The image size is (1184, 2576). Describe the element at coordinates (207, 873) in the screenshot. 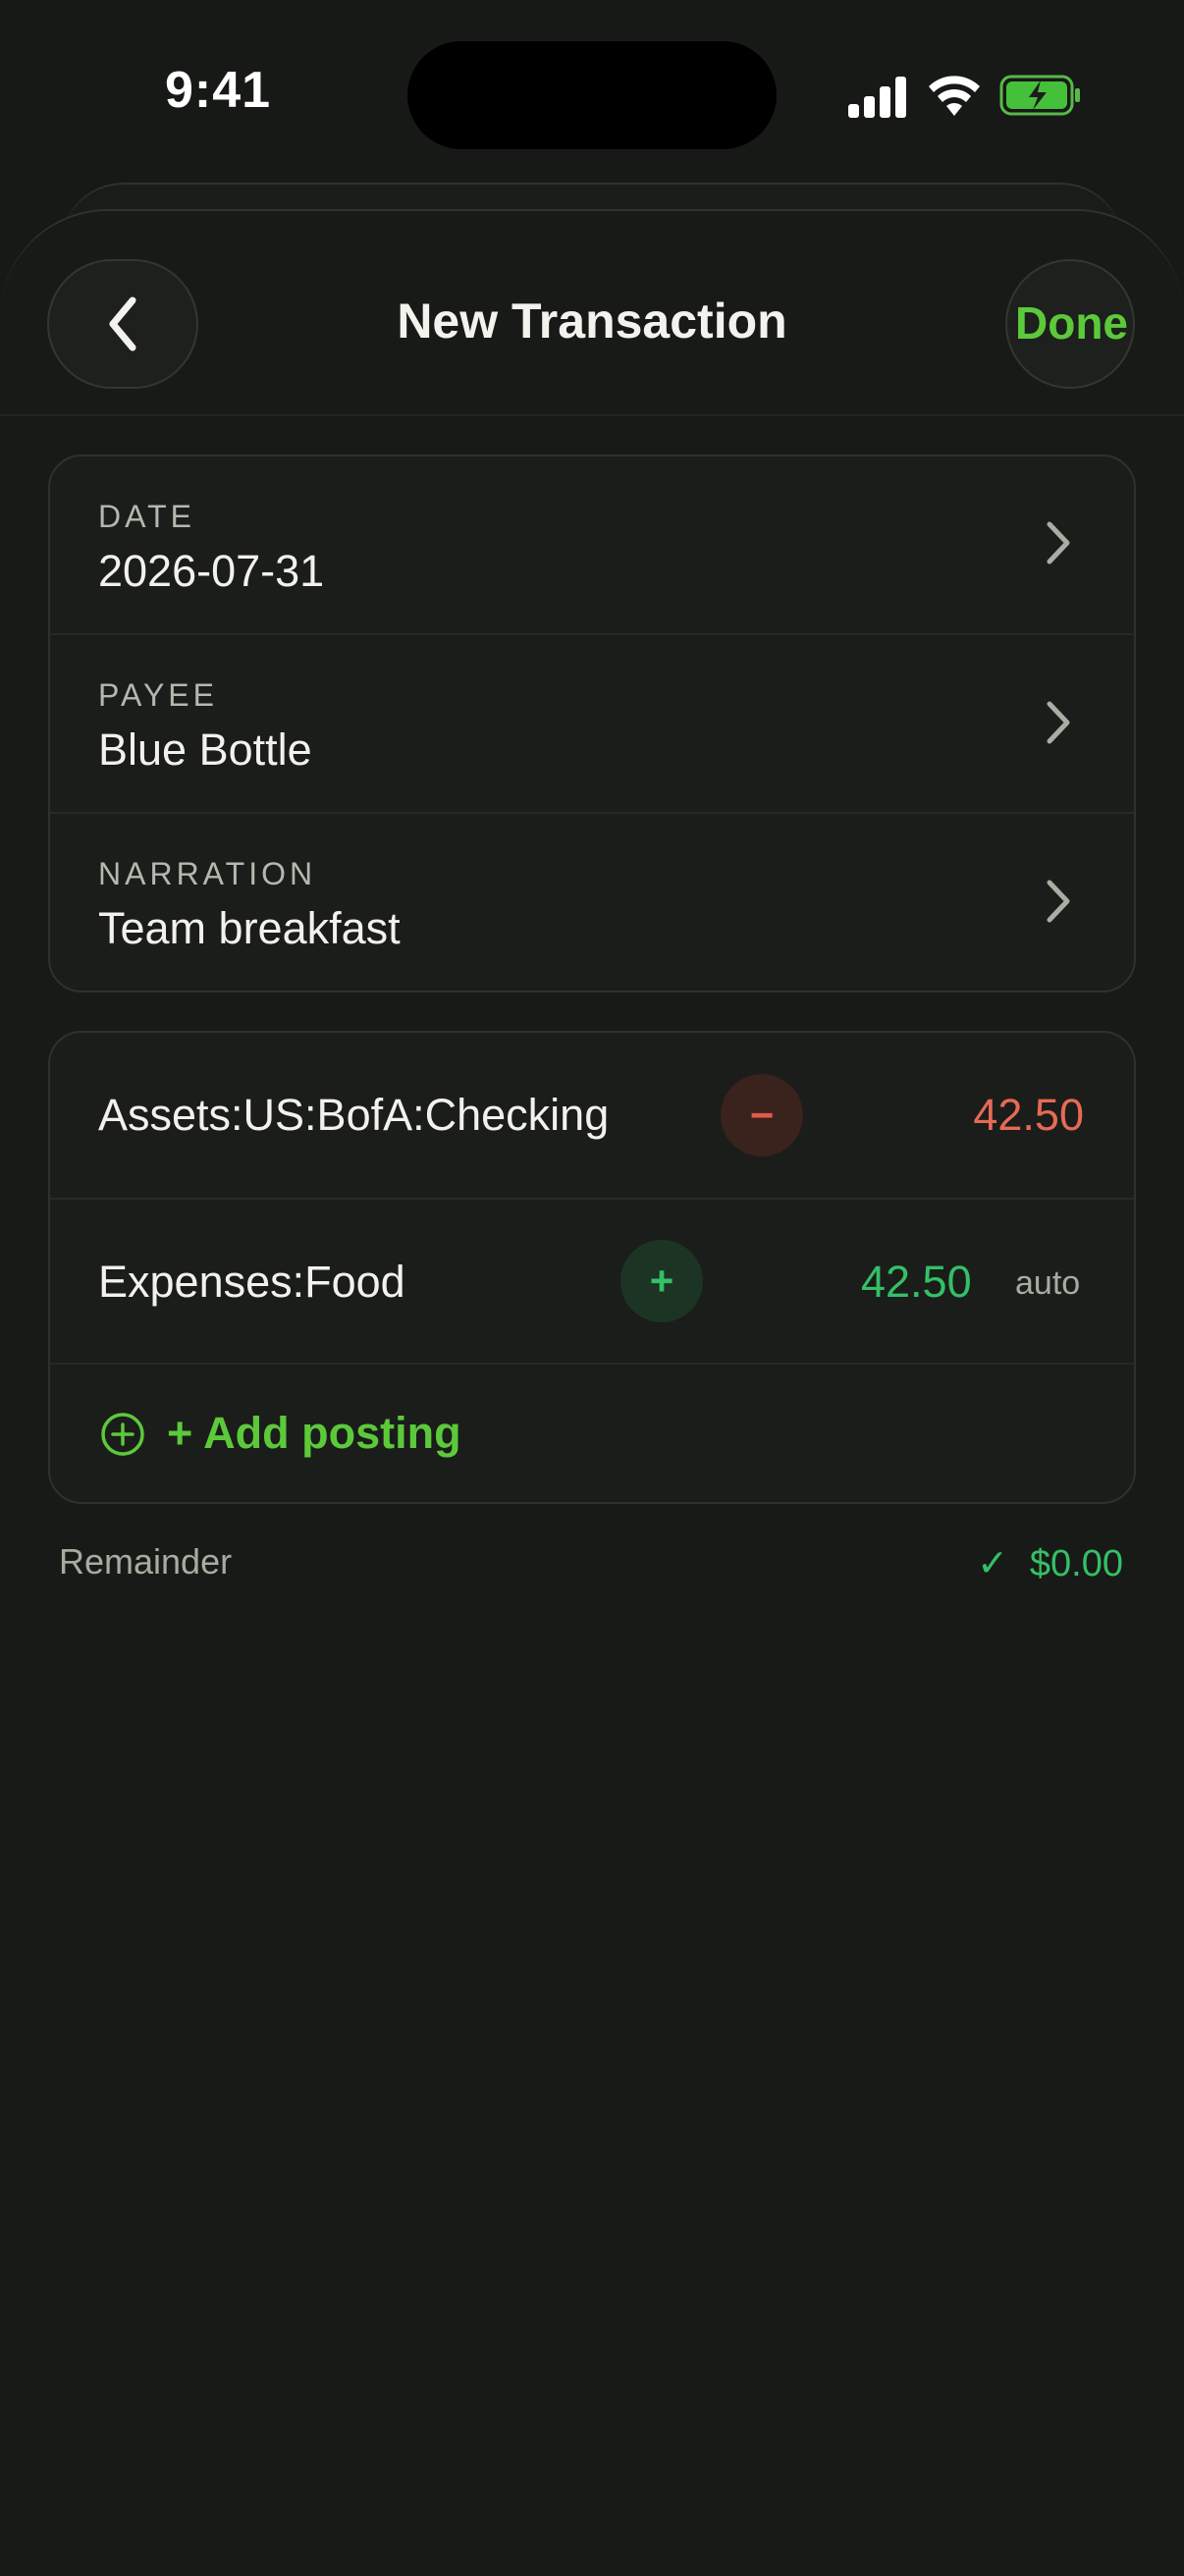

I see `narration-label: NARRATION` at that location.